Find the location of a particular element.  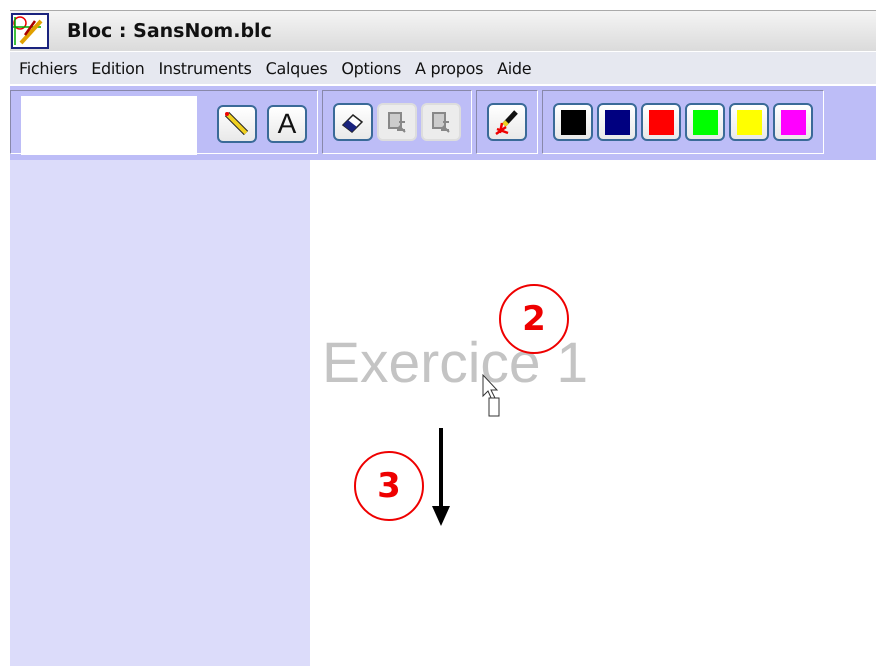

window-title: Bloc : SansNom.blc is located at coordinates (169, 31).